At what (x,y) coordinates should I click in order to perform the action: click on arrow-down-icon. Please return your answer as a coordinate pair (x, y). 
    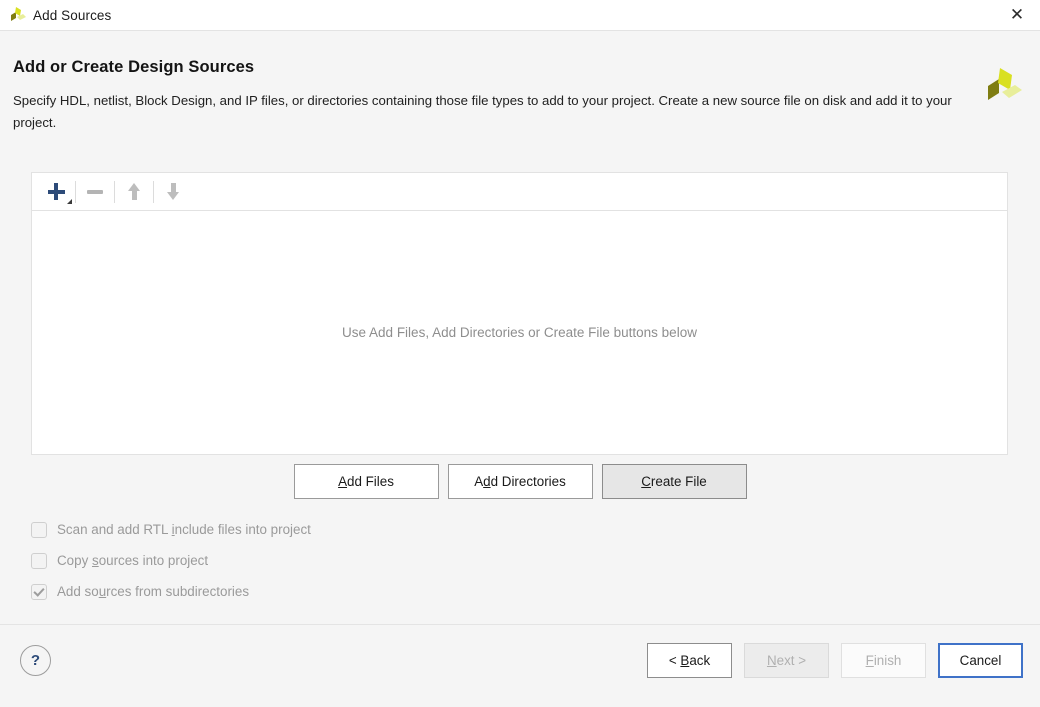
    Looking at the image, I should click on (173, 191).